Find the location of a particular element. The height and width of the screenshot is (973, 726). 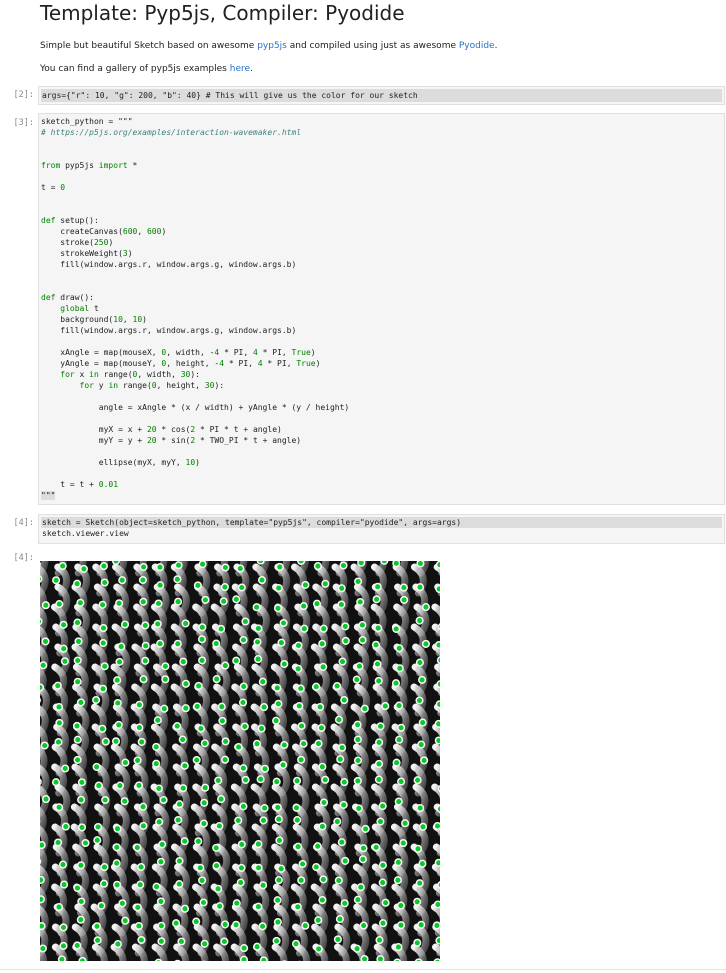

code-line: createCanvas(600, 600) is located at coordinates (381, 231).